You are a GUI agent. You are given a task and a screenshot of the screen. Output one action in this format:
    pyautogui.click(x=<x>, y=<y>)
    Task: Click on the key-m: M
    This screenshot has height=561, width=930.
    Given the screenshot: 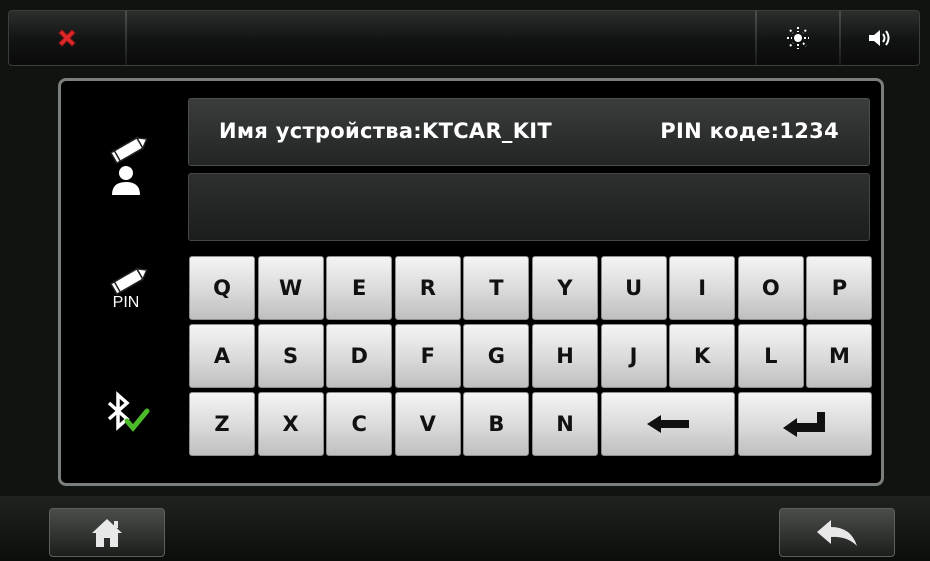 What is the action you would take?
    pyautogui.click(x=839, y=356)
    